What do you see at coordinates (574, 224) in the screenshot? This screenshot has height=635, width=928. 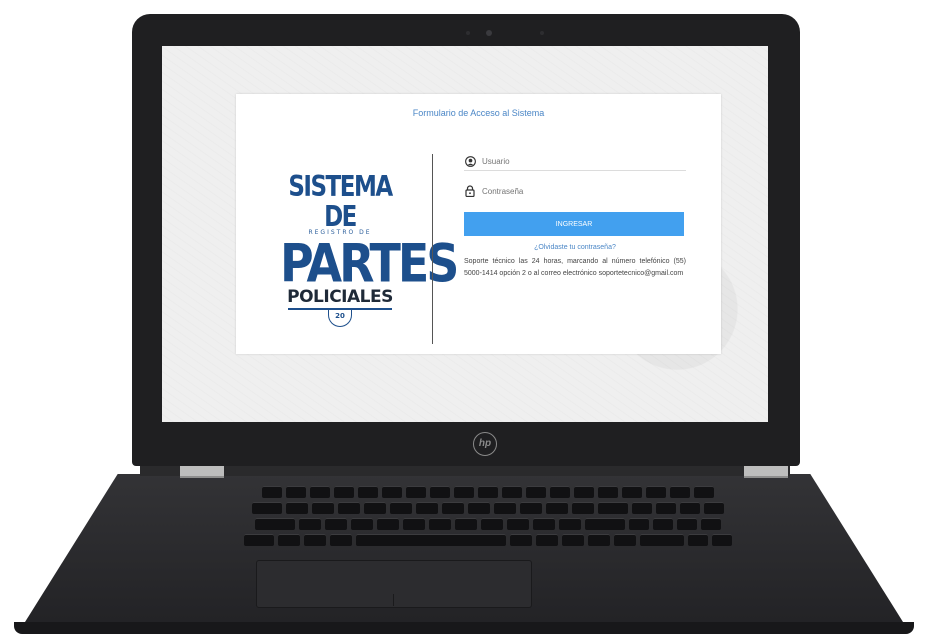 I see `login-button: INGRESAR` at bounding box center [574, 224].